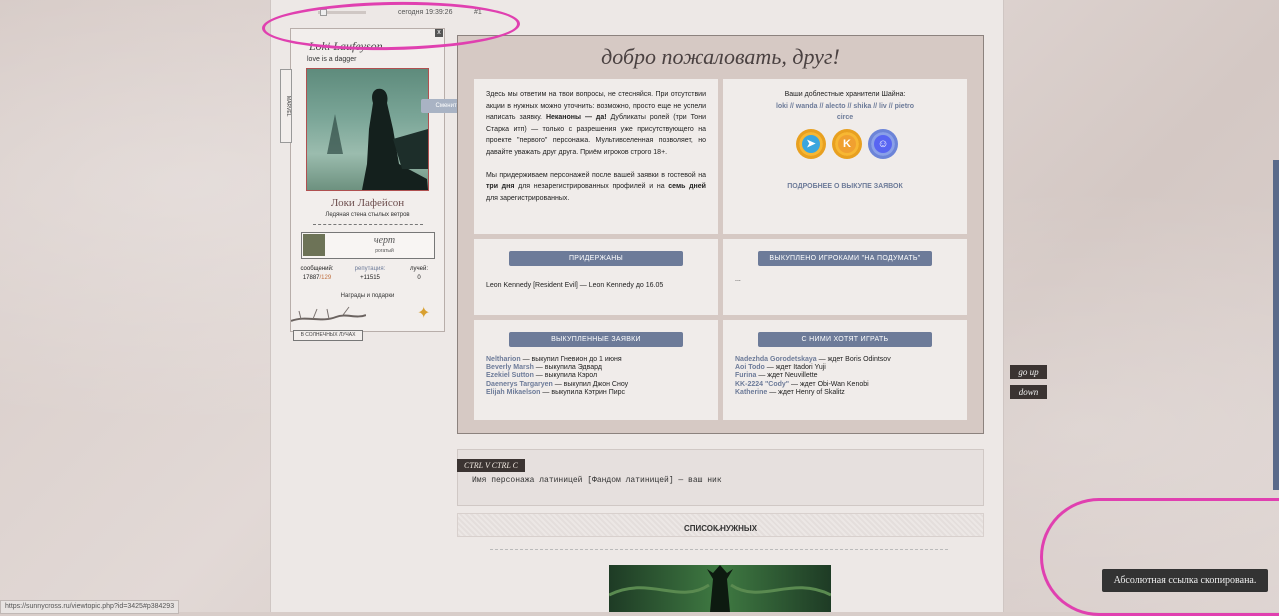  What do you see at coordinates (317, 273) in the screenshot?
I see `posts-stat: сообщений: 17887/129` at bounding box center [317, 273].